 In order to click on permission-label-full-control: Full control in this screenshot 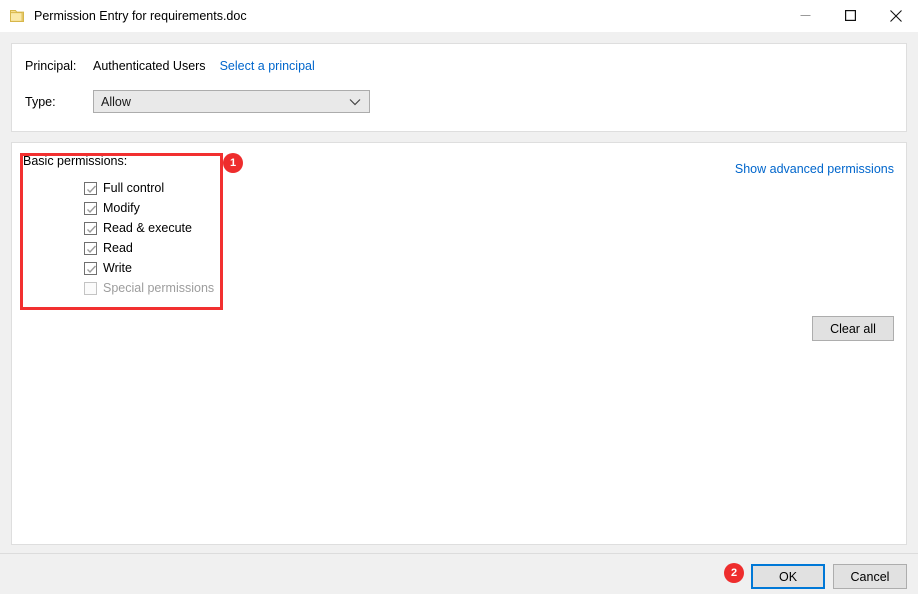, I will do `click(134, 188)`.